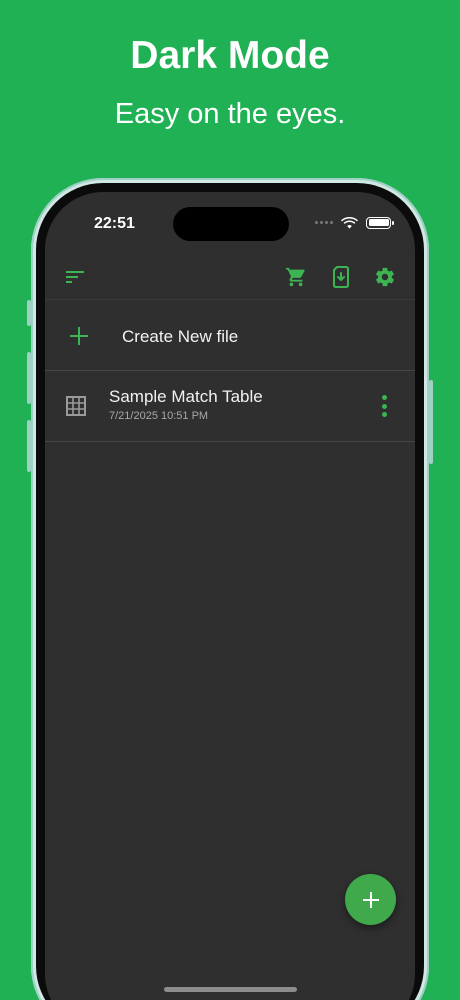 The height and width of the screenshot is (1000, 460). What do you see at coordinates (75, 277) in the screenshot?
I see `sort-menu-icon` at bounding box center [75, 277].